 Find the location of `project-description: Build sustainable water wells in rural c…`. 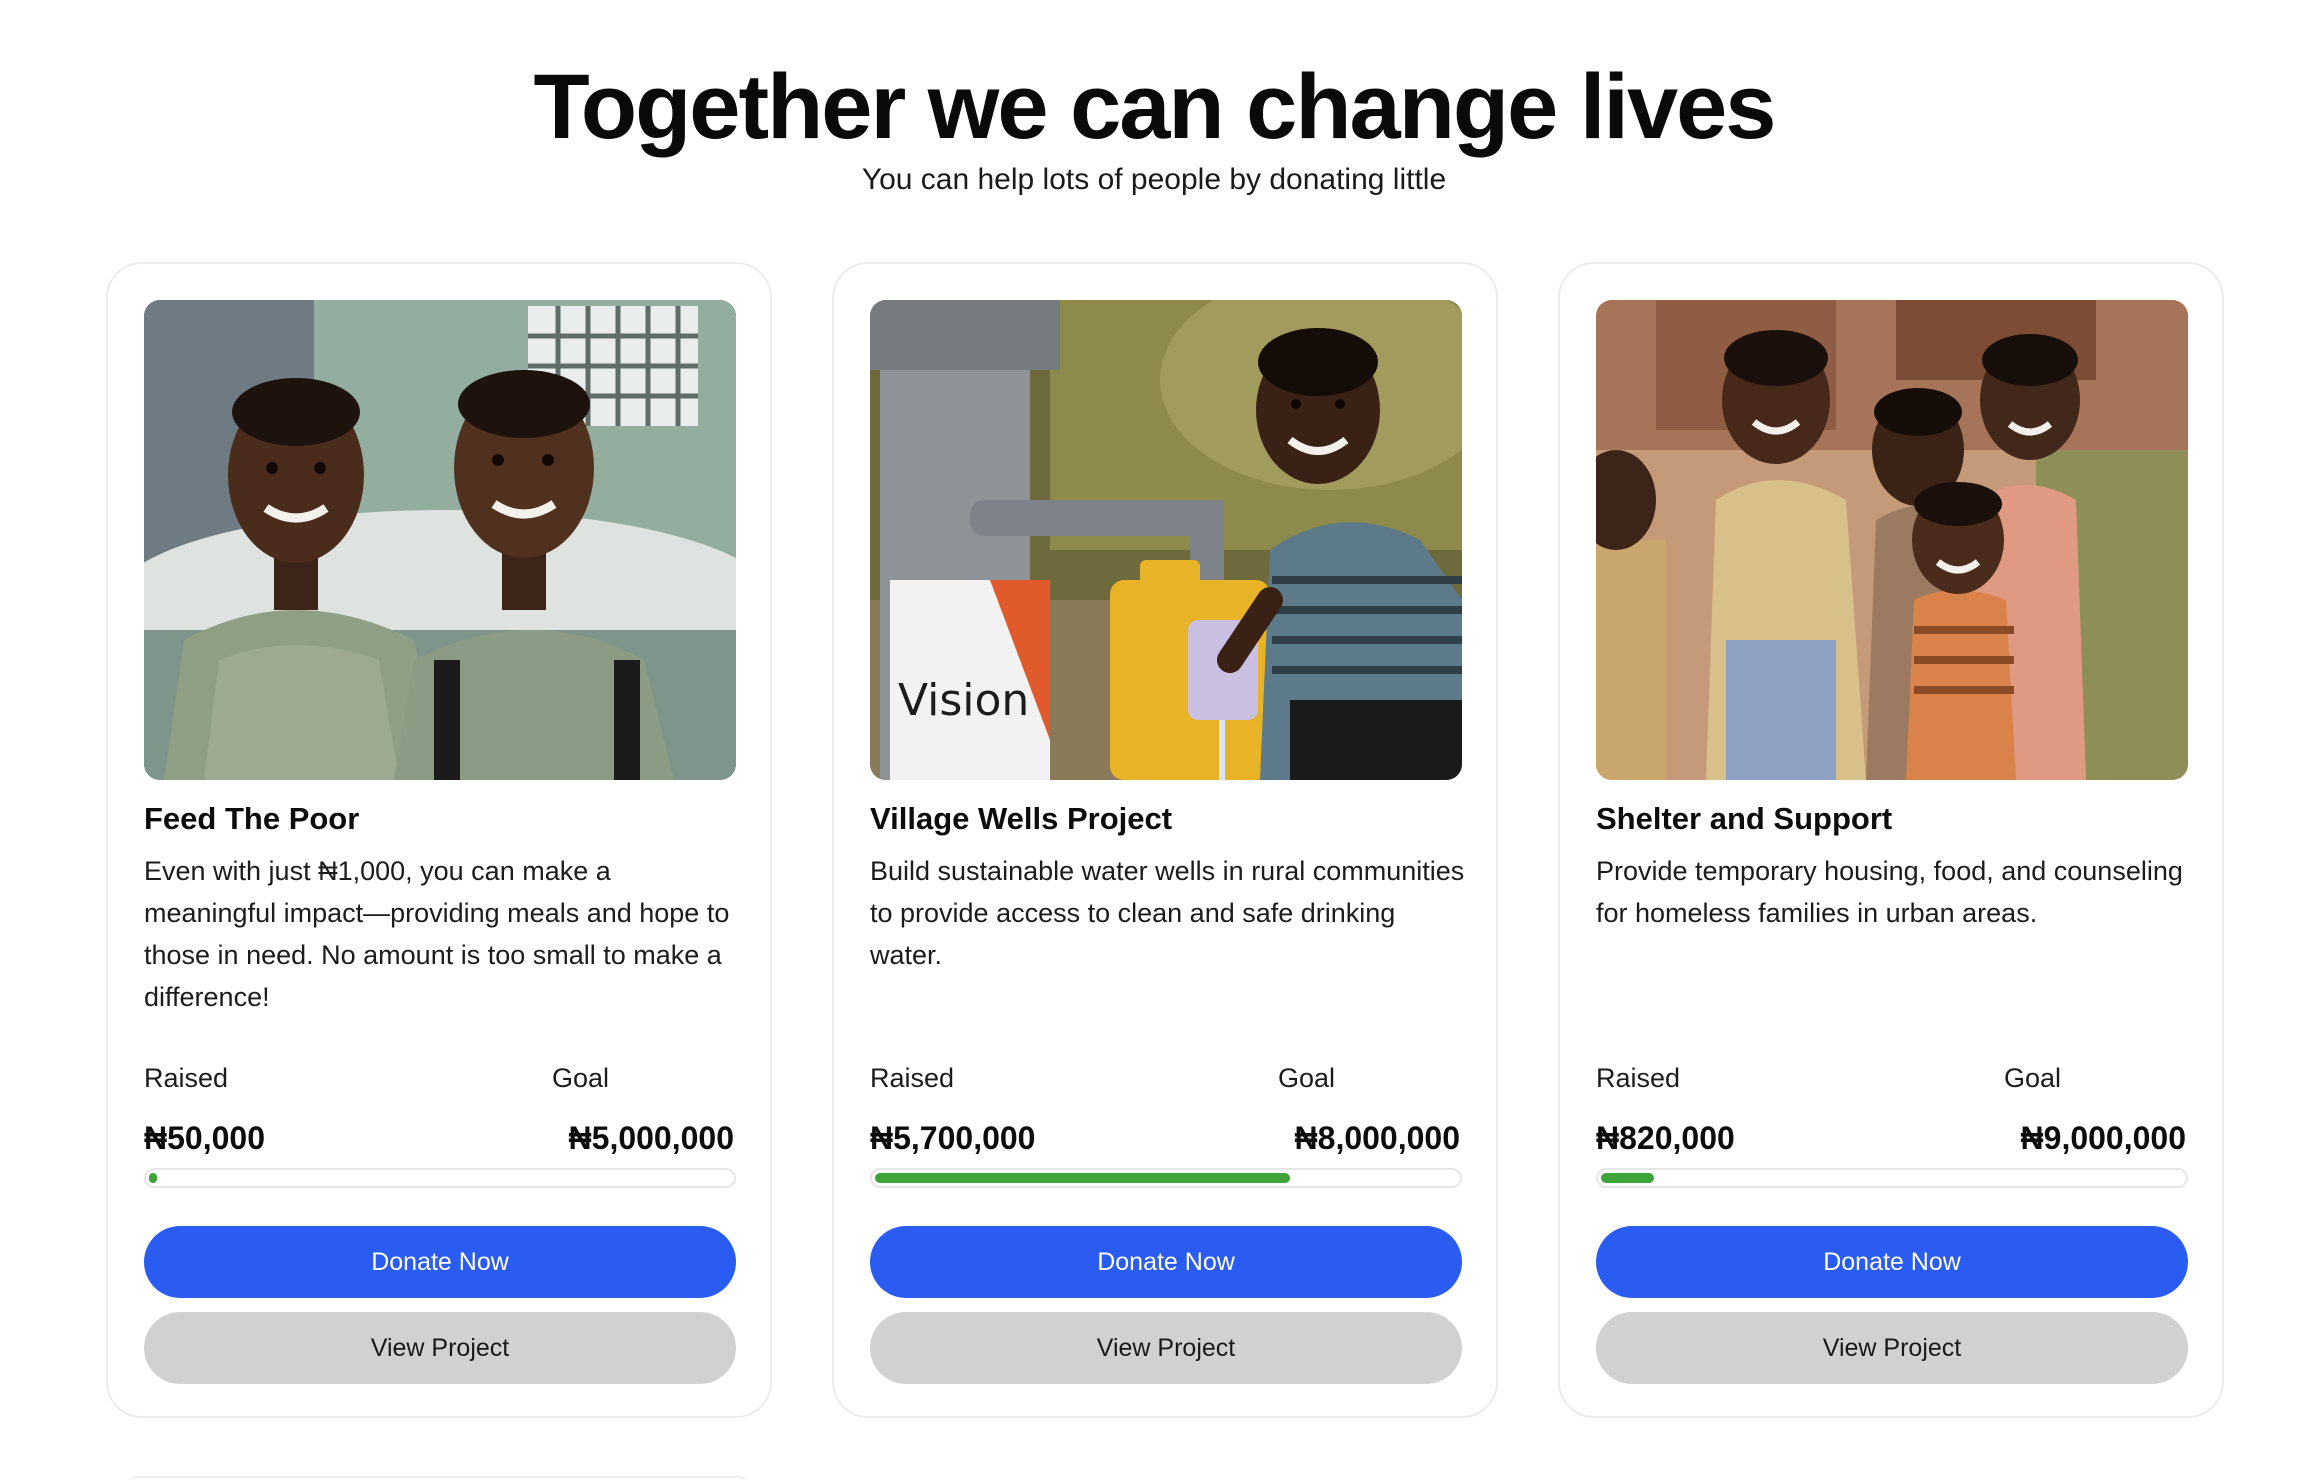

project-description: Build sustainable water wells in rural c… is located at coordinates (1167, 913).